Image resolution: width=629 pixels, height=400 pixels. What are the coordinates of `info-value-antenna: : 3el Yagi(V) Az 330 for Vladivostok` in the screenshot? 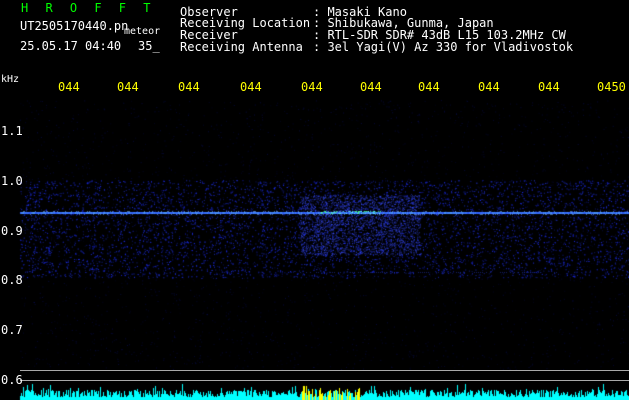 It's located at (443, 47).